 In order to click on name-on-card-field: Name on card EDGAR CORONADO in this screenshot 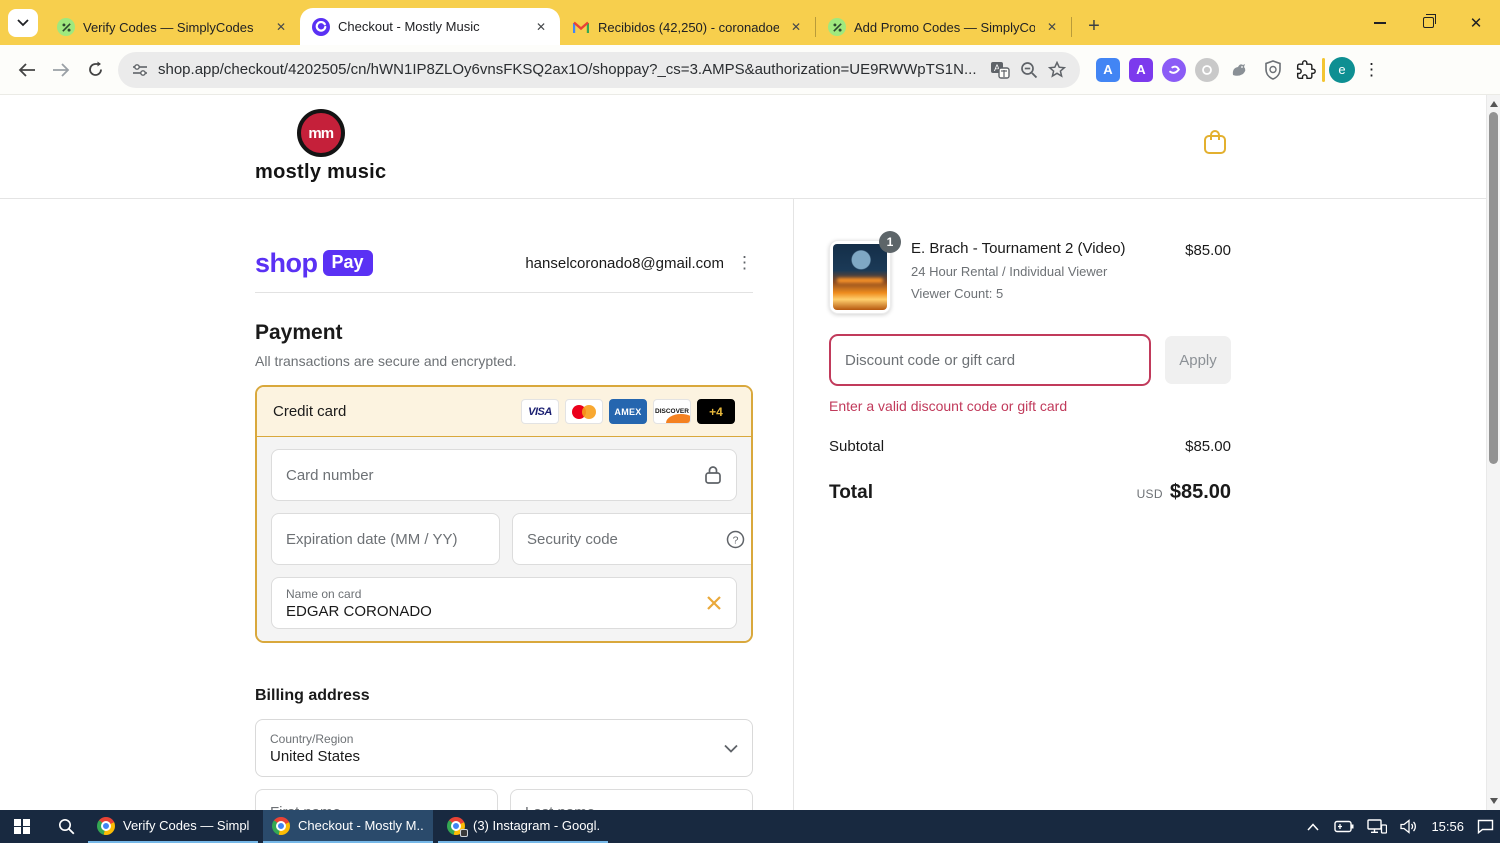, I will do `click(504, 603)`.